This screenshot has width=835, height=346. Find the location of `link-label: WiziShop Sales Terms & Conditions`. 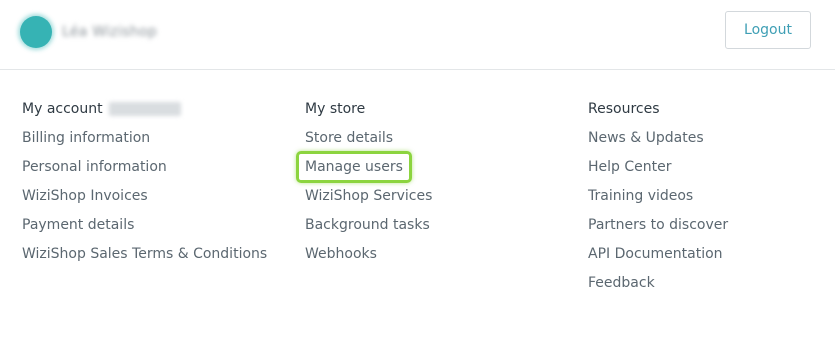

link-label: WiziShop Sales Terms & Conditions is located at coordinates (145, 254).